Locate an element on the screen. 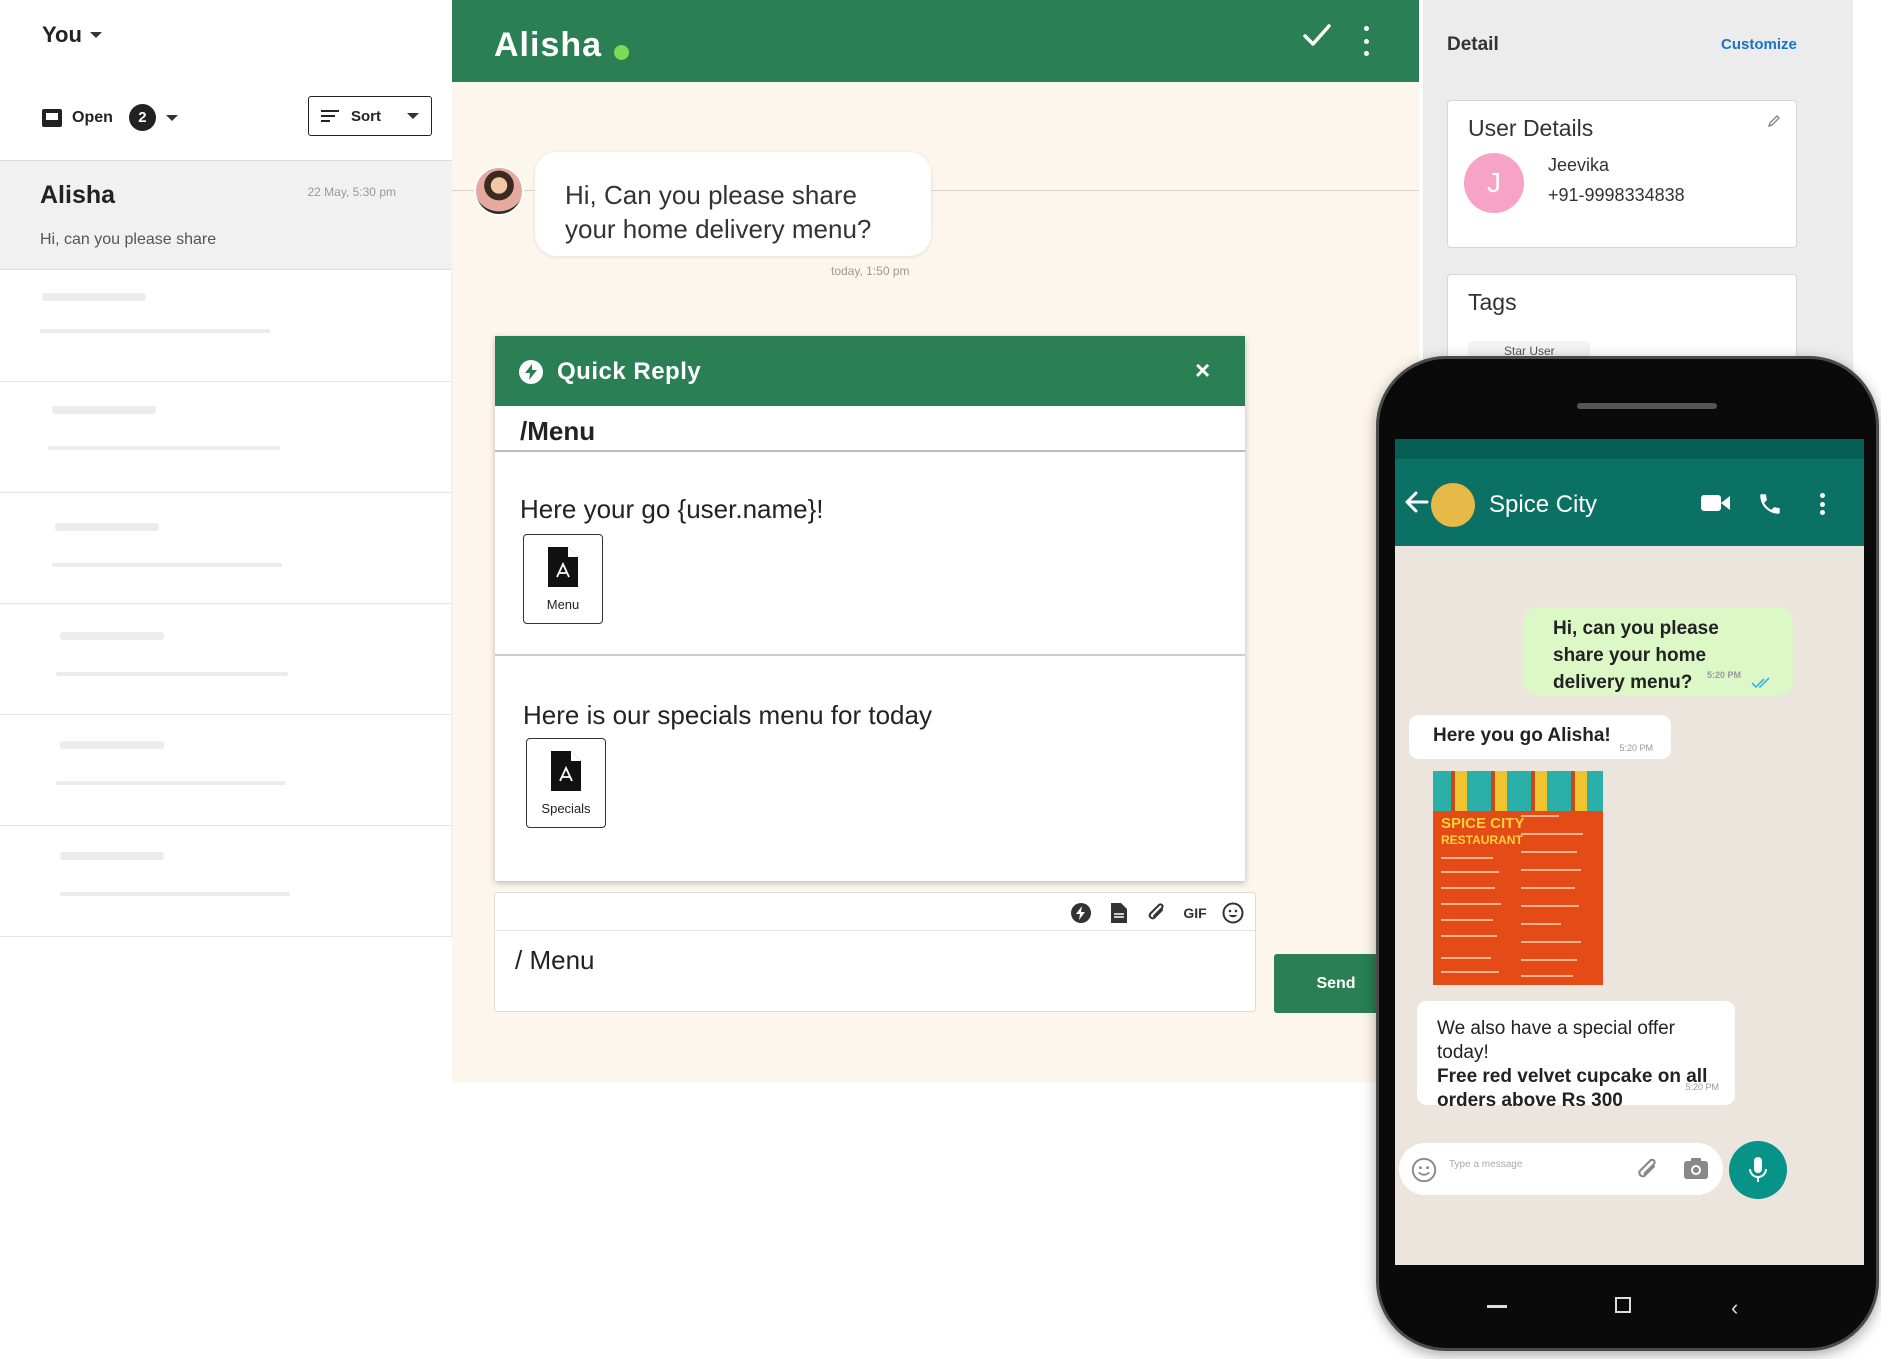 This screenshot has width=1881, height=1359. user-details-title: User Details is located at coordinates (1531, 128).